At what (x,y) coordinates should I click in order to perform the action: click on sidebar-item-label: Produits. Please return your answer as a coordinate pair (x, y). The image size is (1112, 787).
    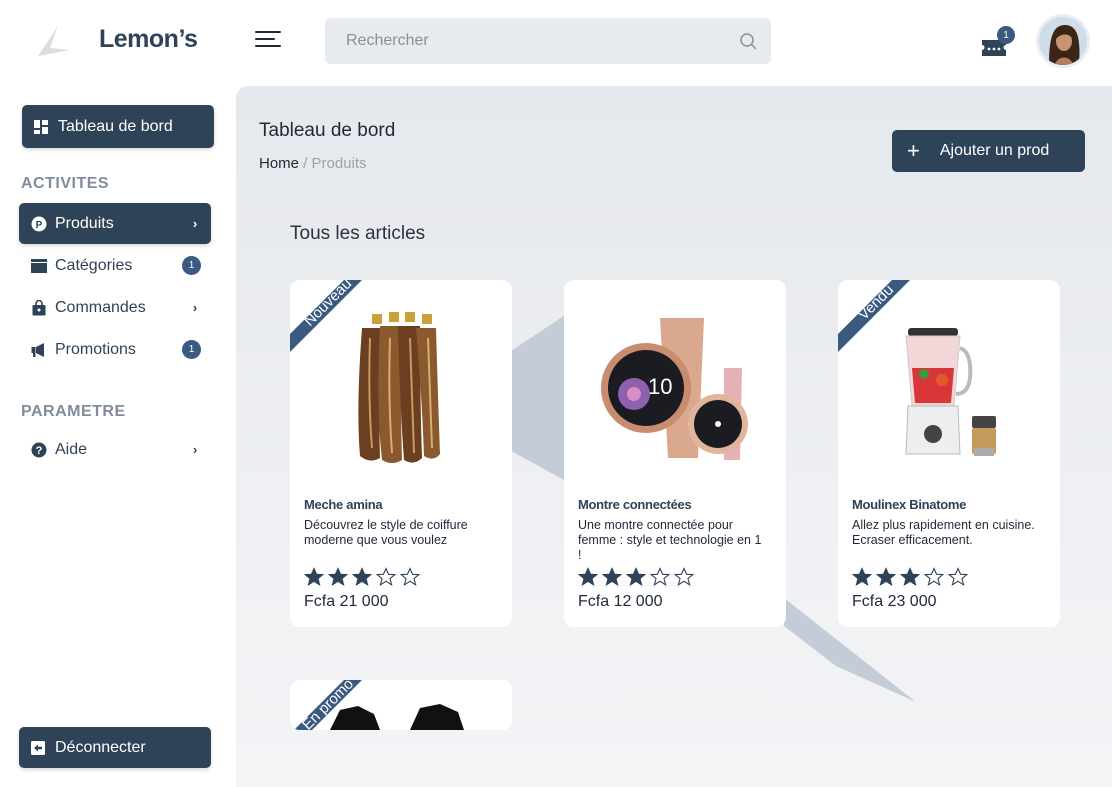
    Looking at the image, I should click on (84, 223).